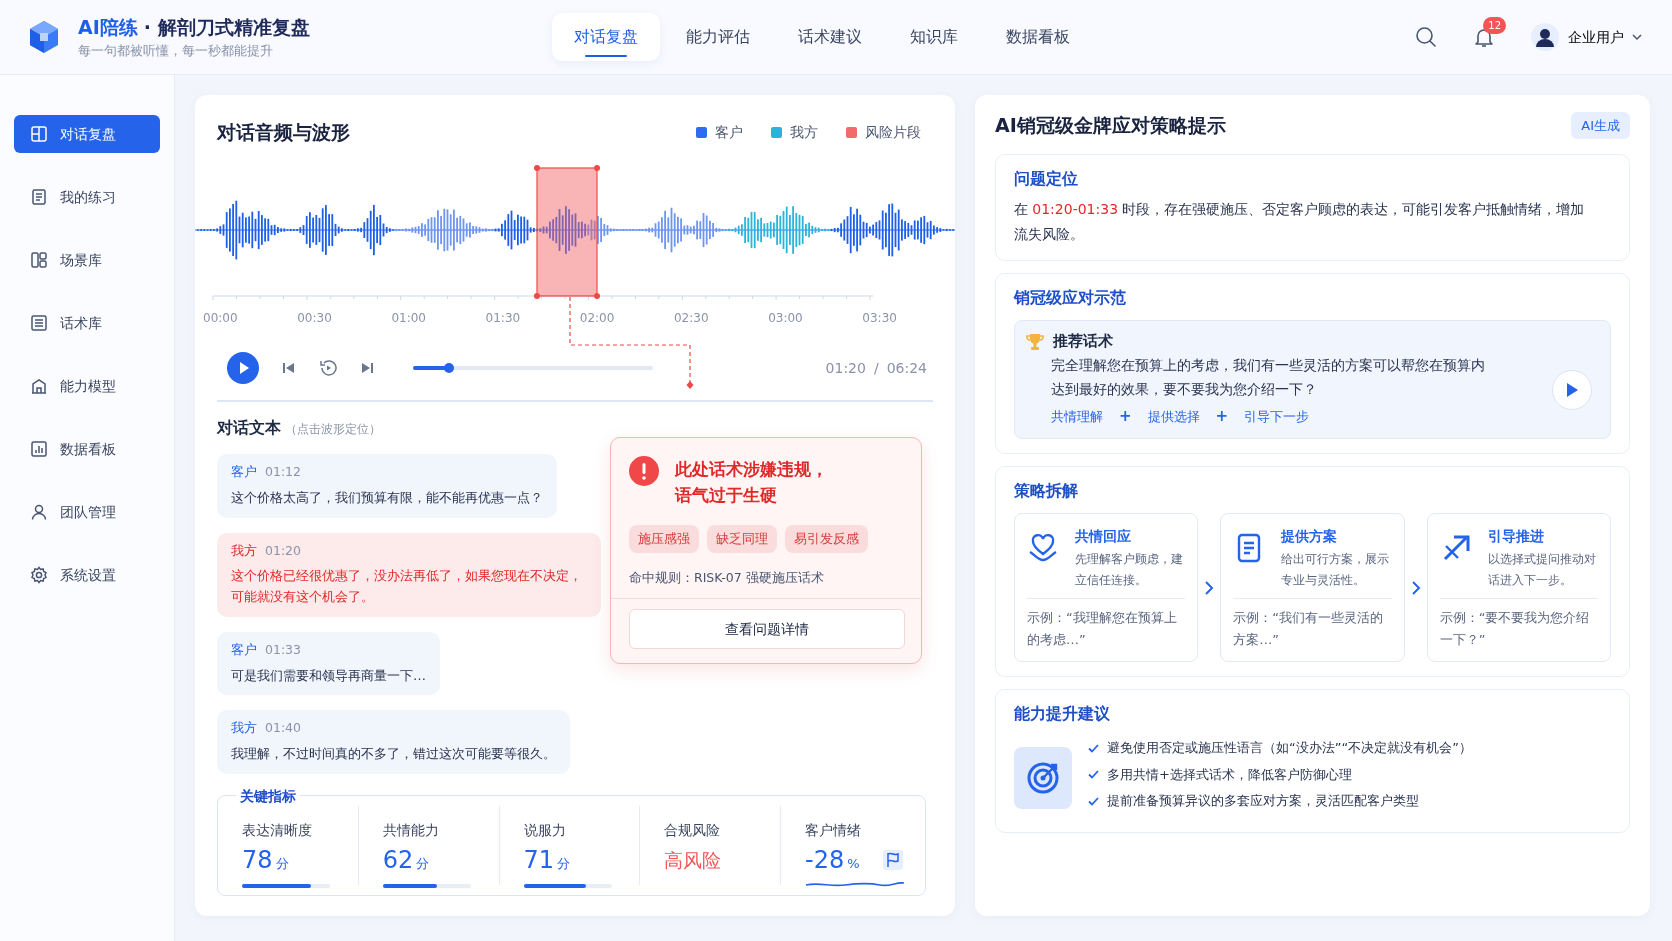 The image size is (1672, 941). Describe the element at coordinates (87, 323) in the screenshot. I see `sidebar-item: 话术库` at that location.